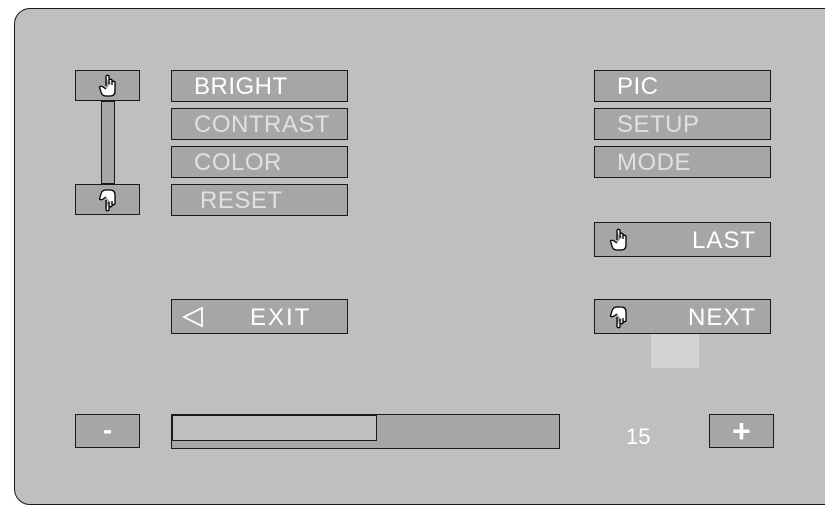  I want to click on decrease-label: -, so click(107, 429).